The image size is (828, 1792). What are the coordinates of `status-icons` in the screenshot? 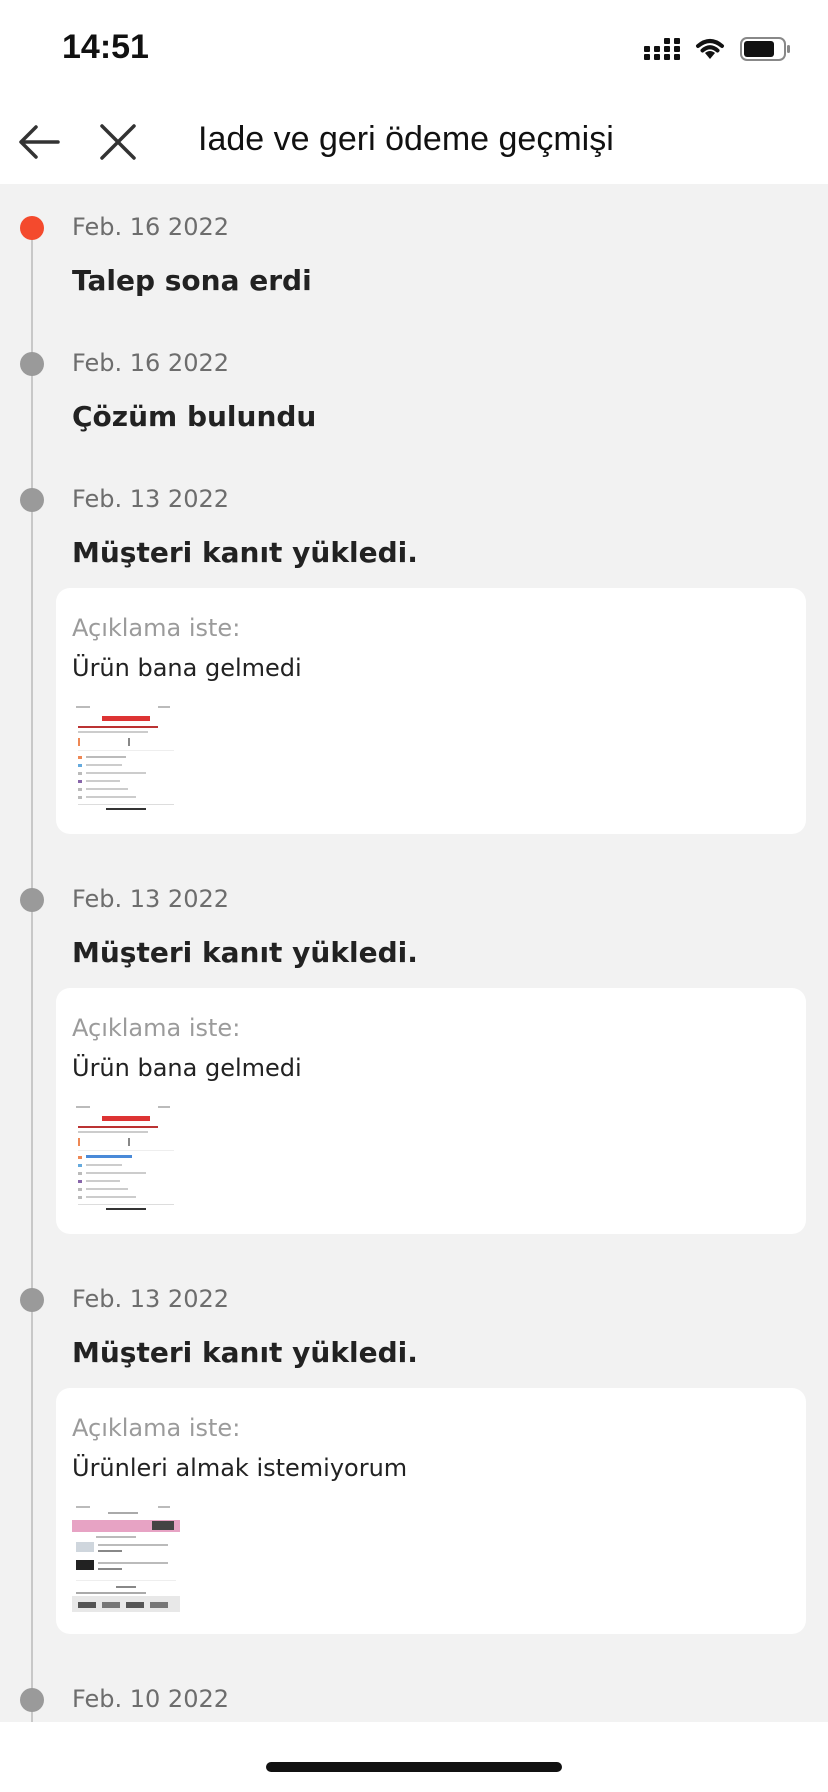 It's located at (718, 49).